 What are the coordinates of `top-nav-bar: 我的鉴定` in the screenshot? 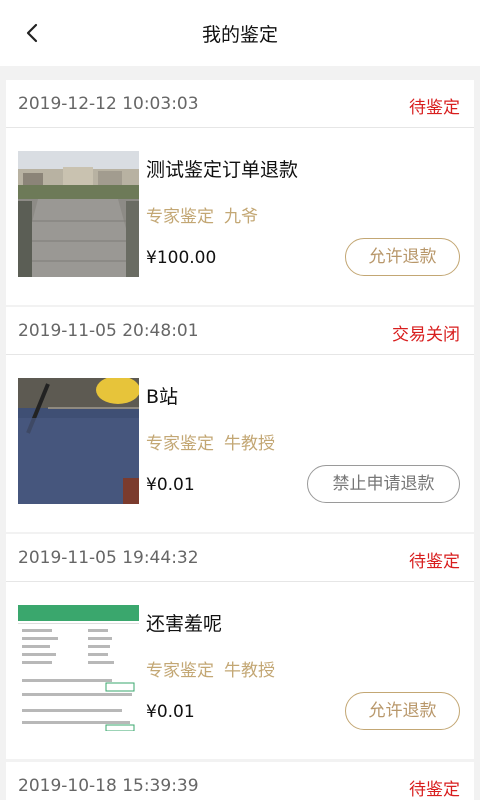 It's located at (240, 33).